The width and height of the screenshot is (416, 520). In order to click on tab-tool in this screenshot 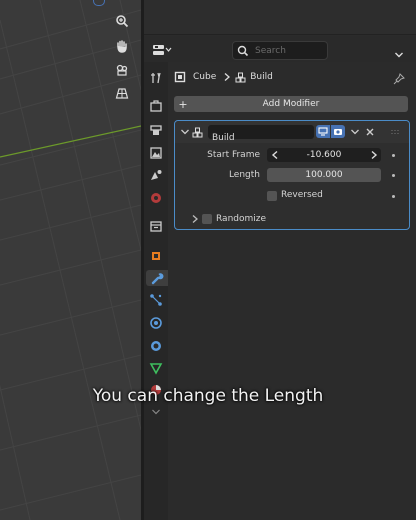, I will do `click(156, 78)`.